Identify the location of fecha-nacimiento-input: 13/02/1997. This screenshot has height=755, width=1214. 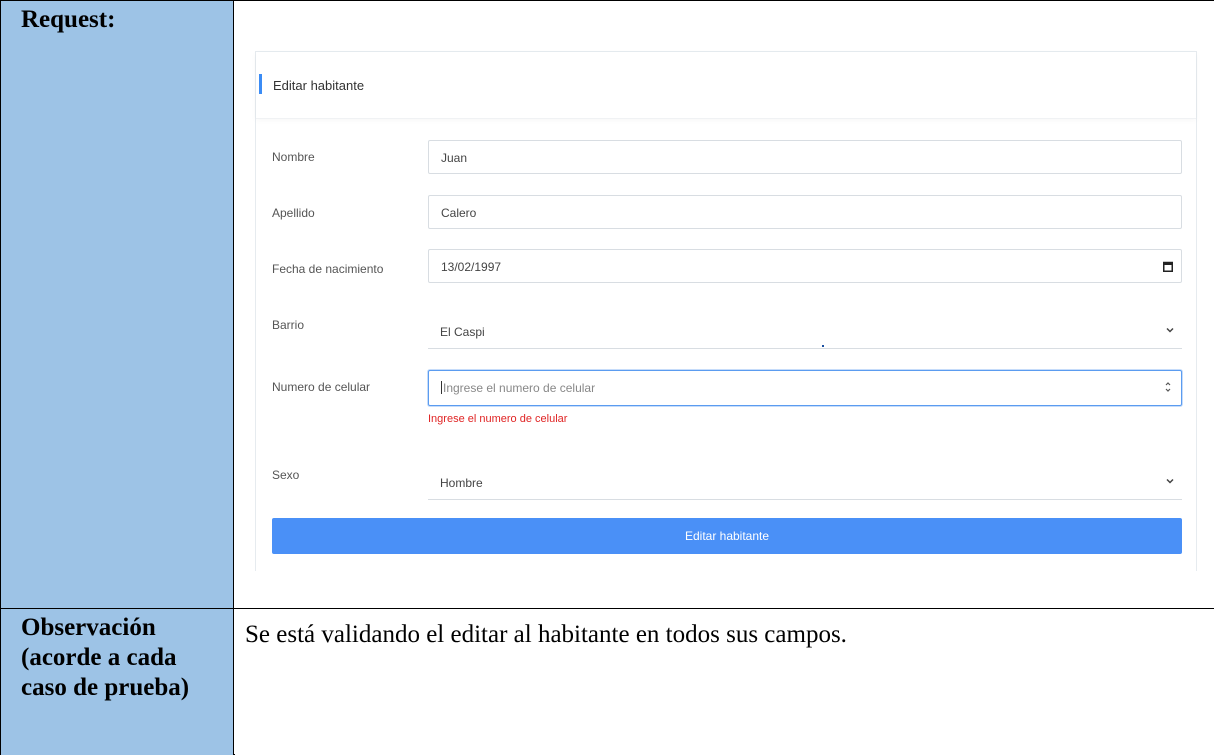
(805, 266).